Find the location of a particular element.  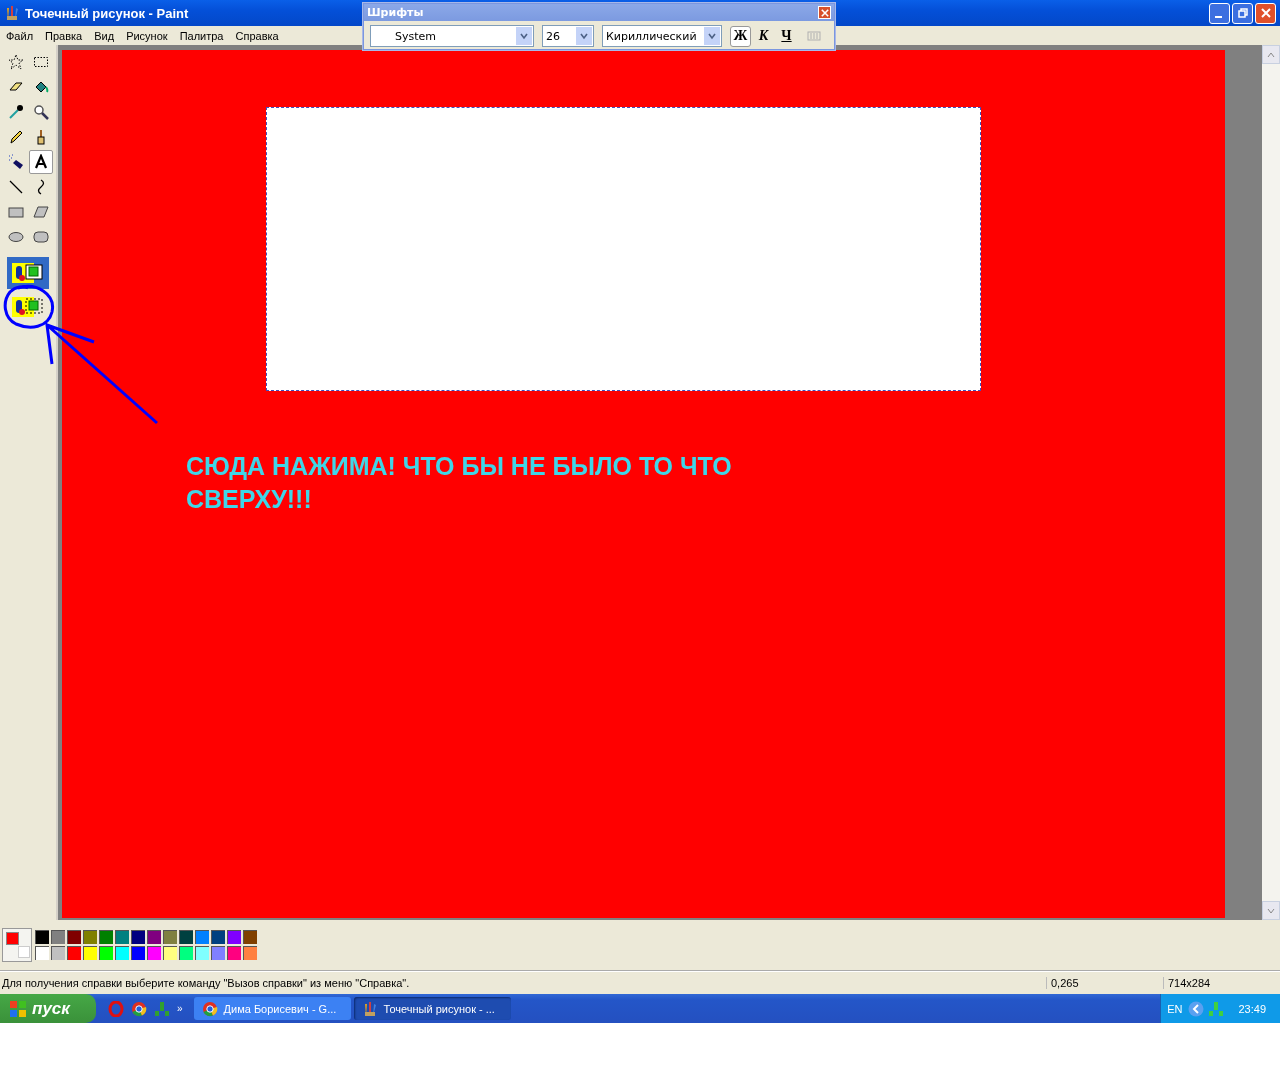

menu-item: Файл is located at coordinates (20, 35).